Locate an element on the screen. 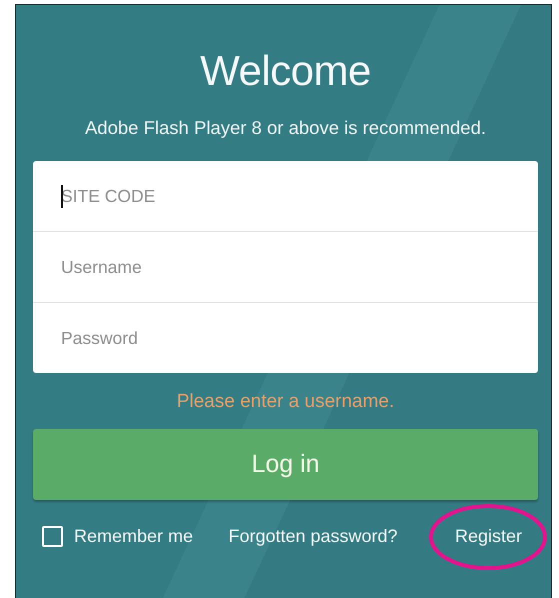 This screenshot has height=598, width=559. input-field: SITE CODE is located at coordinates (285, 196).